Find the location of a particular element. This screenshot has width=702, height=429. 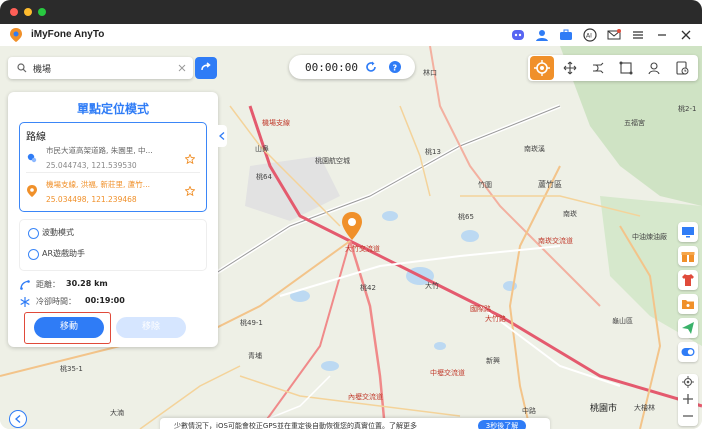

ai-icon: AI is located at coordinates (590, 35).